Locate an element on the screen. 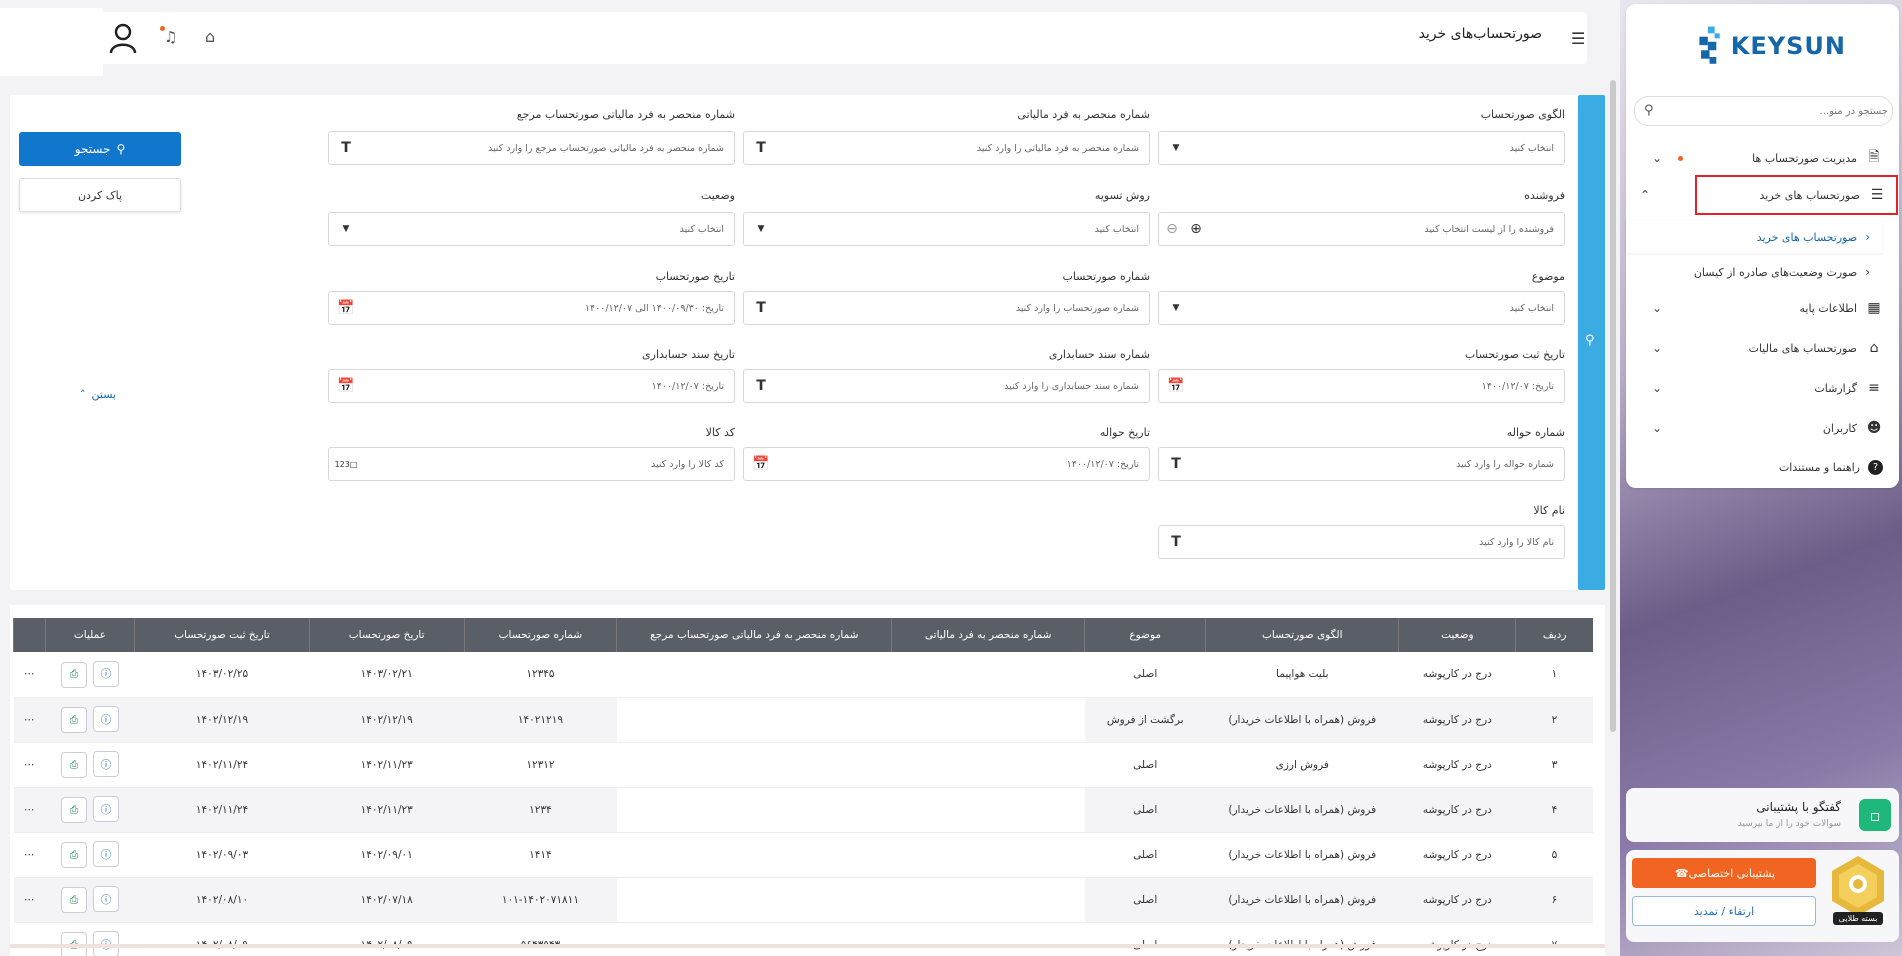  invoice-icon: 🗎 is located at coordinates (1874, 157).